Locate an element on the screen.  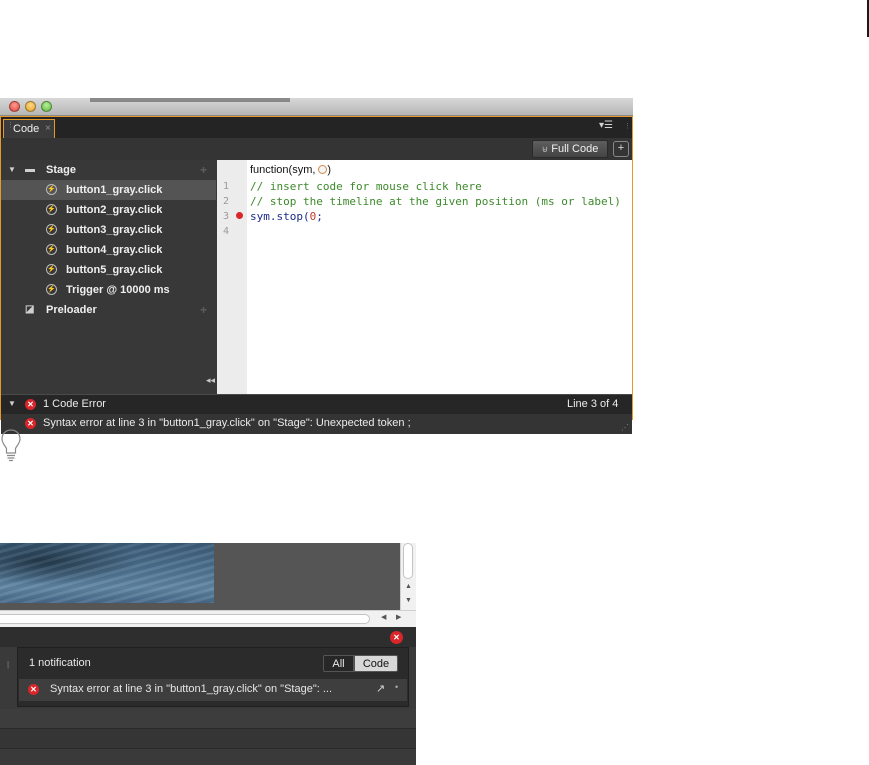
full-code-button: ⊌ Full Code is located at coordinates (570, 149).